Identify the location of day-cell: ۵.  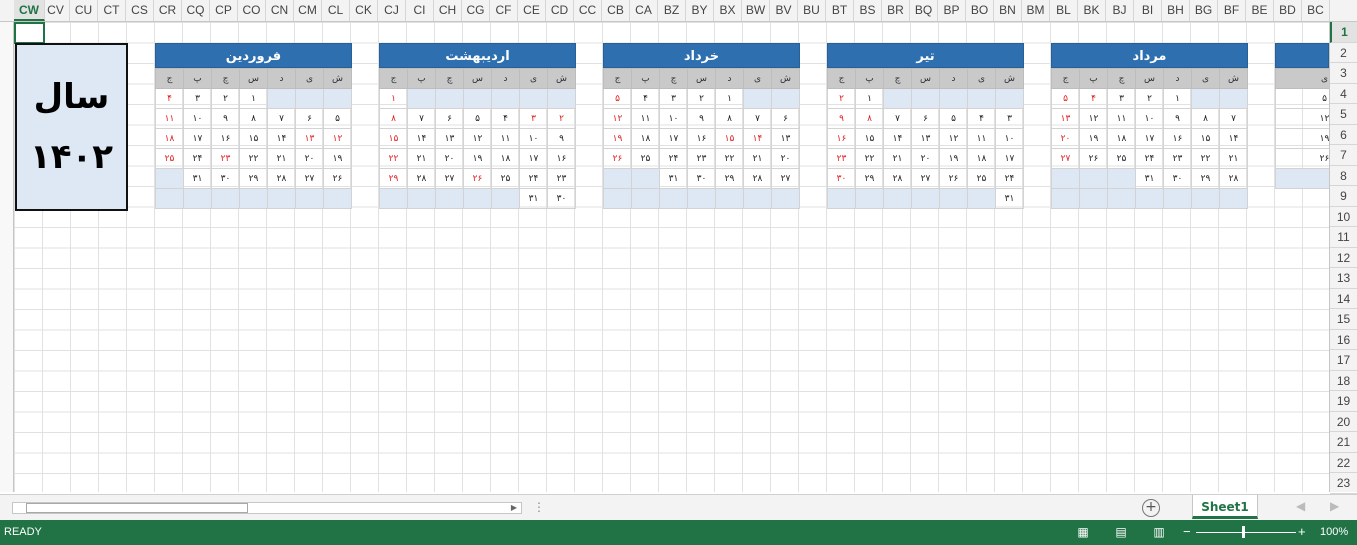
(477, 118).